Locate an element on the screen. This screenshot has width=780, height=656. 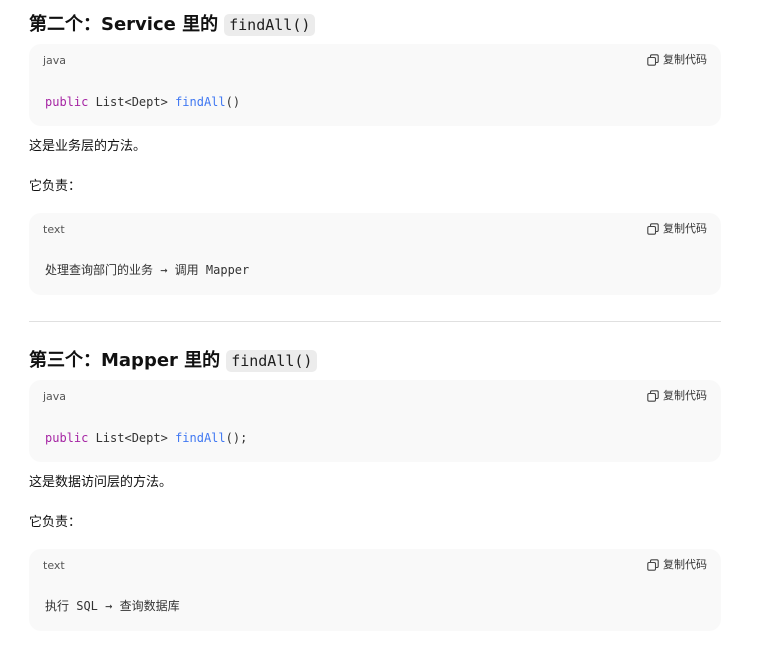
section-heading-mapper: 第三个：Mapper 里的 findAll() is located at coordinates (173, 361).